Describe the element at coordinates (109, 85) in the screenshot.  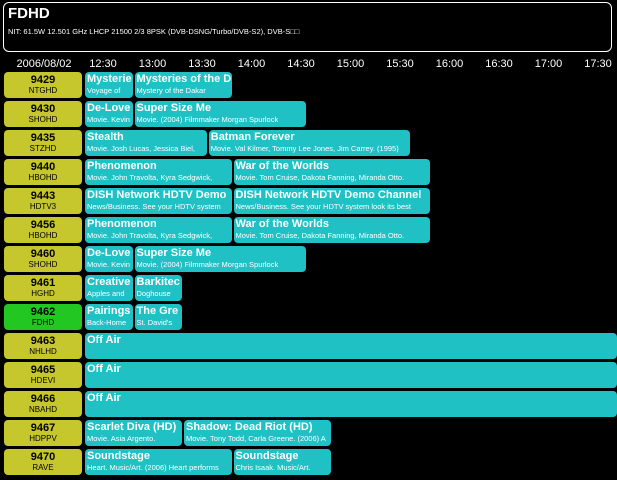
I see `program-cell: Mysterie Voyage of` at that location.